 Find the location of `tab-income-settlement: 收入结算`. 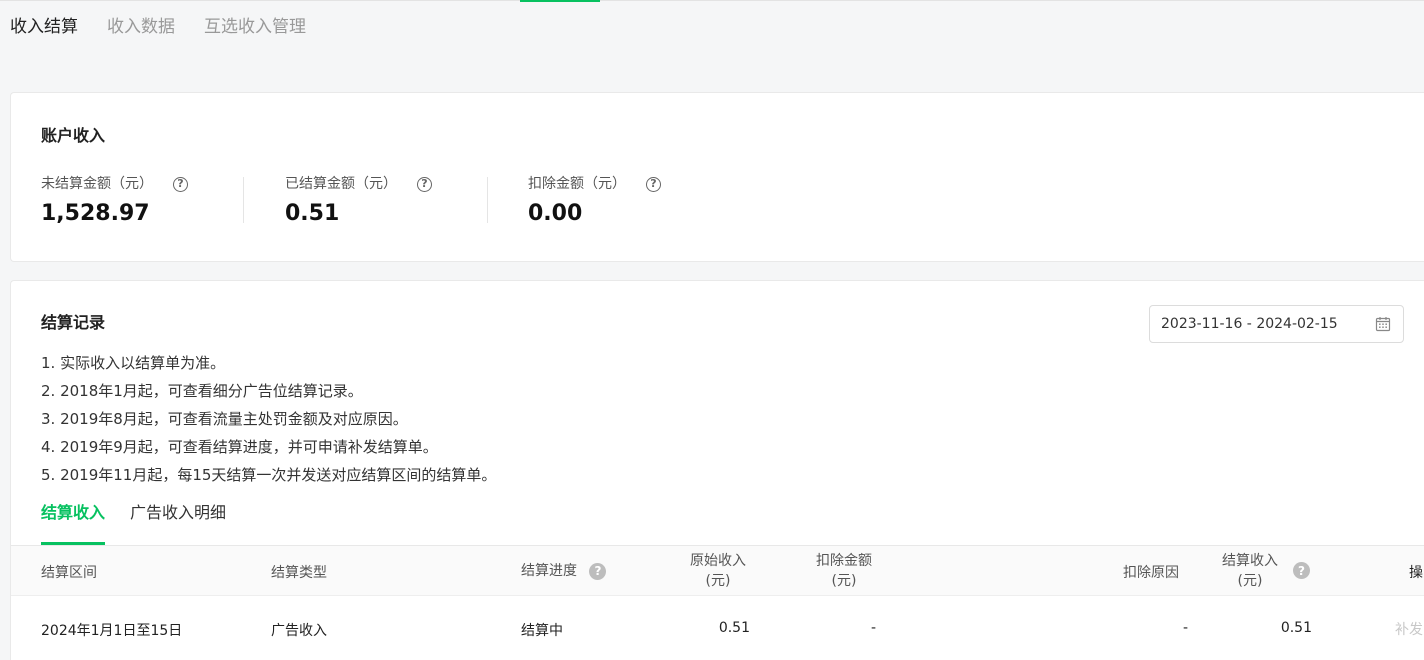

tab-income-settlement: 收入结算 is located at coordinates (44, 27).